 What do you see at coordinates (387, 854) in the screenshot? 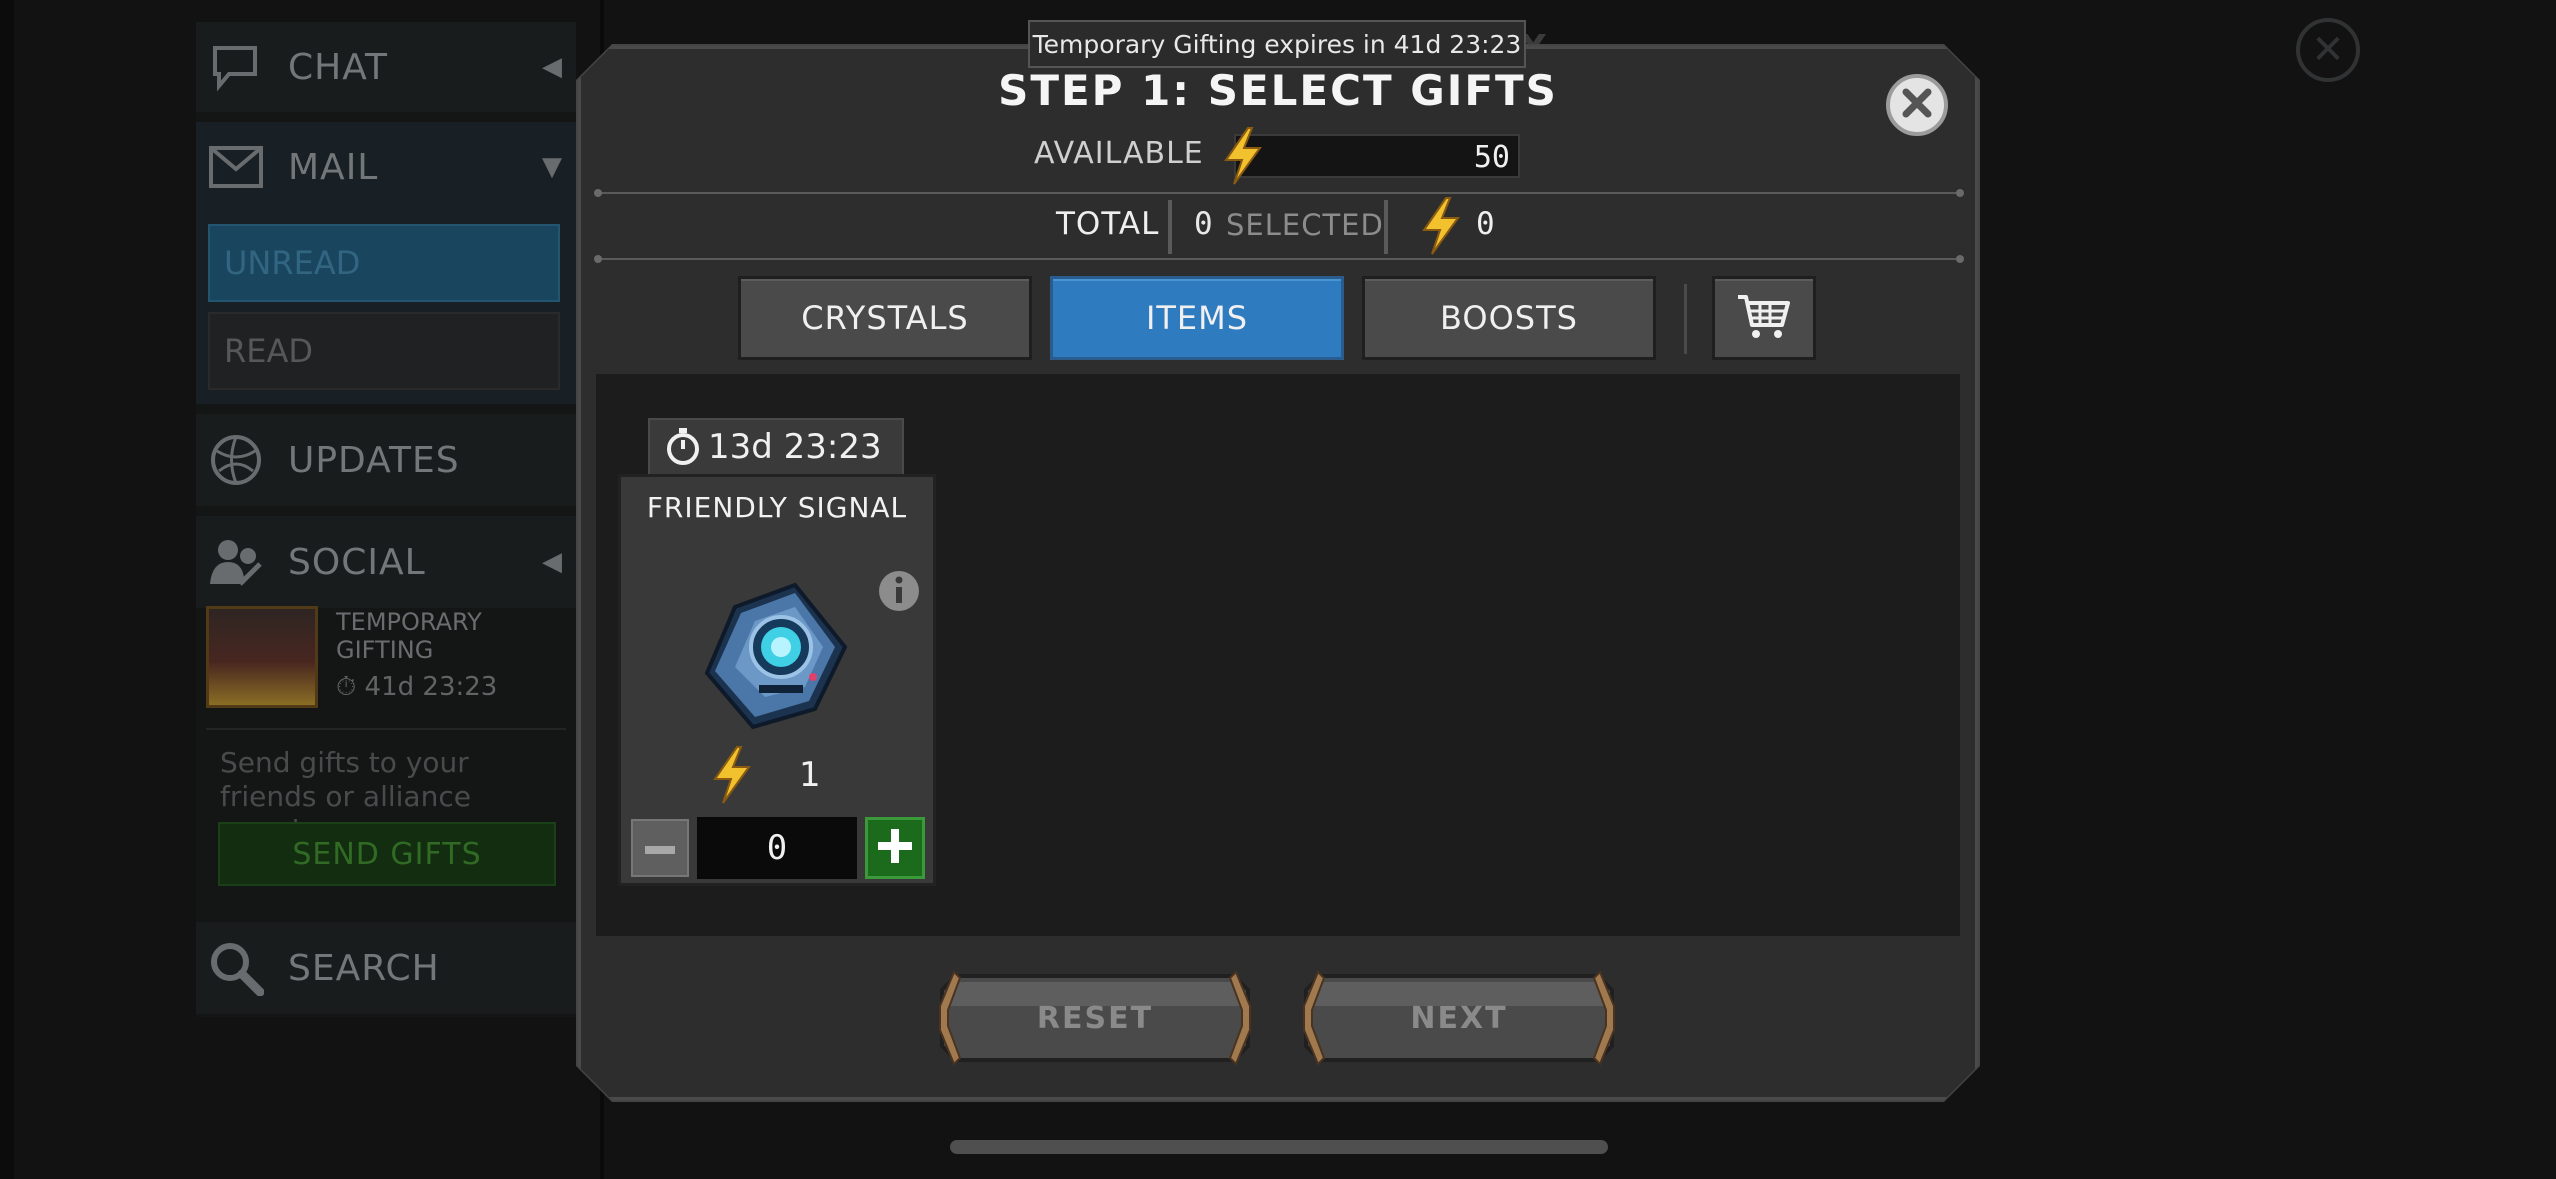
I see `send-gifts-button: SEND GIFTS` at bounding box center [387, 854].